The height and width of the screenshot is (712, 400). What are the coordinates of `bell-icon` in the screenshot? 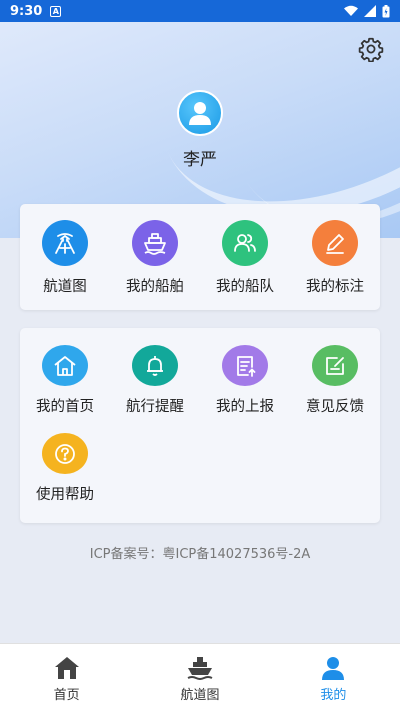 It's located at (155, 365).